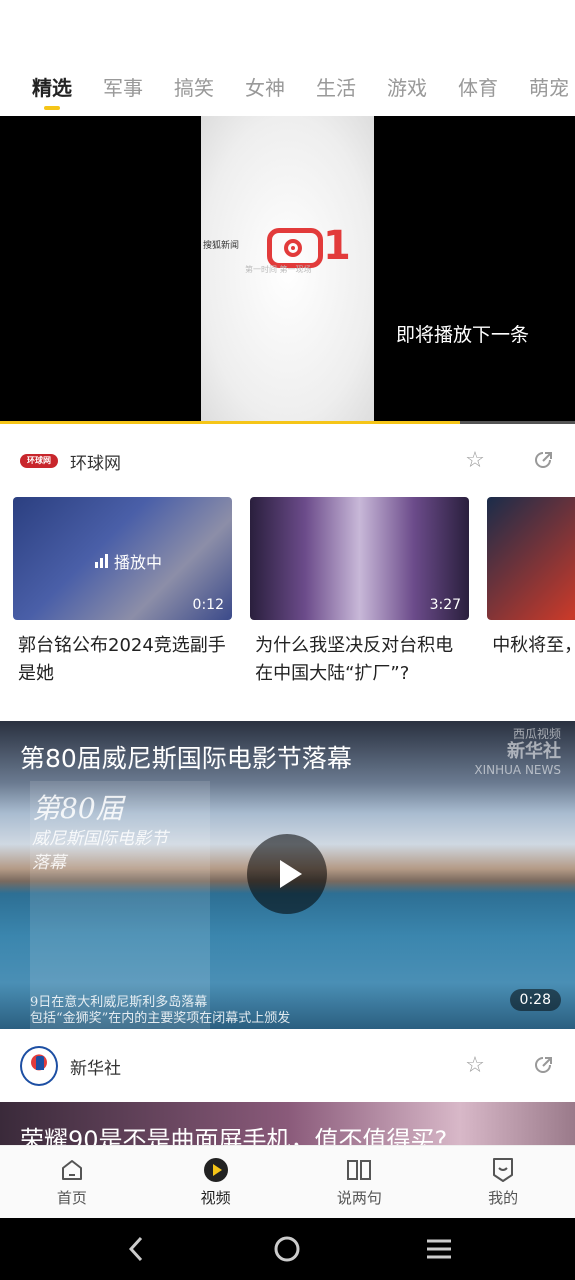  I want to click on source-name: 新华社, so click(244, 1066).